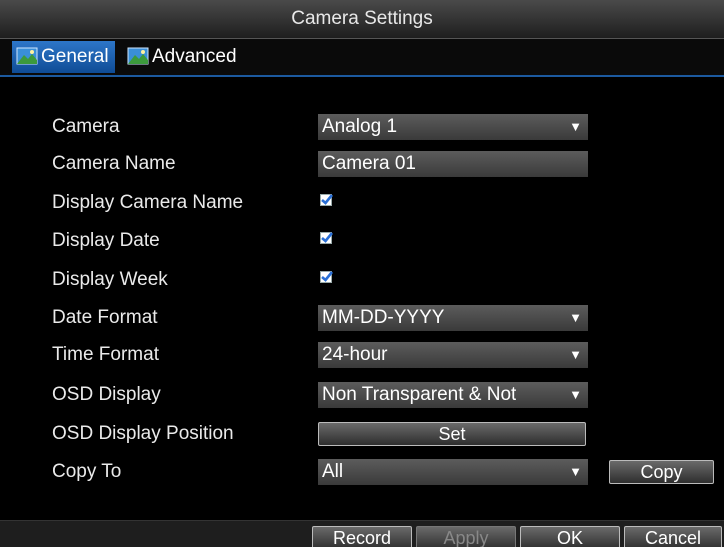 This screenshot has height=547, width=724. Describe the element at coordinates (360, 126) in the screenshot. I see `camera-select-value: Analog 1` at that location.